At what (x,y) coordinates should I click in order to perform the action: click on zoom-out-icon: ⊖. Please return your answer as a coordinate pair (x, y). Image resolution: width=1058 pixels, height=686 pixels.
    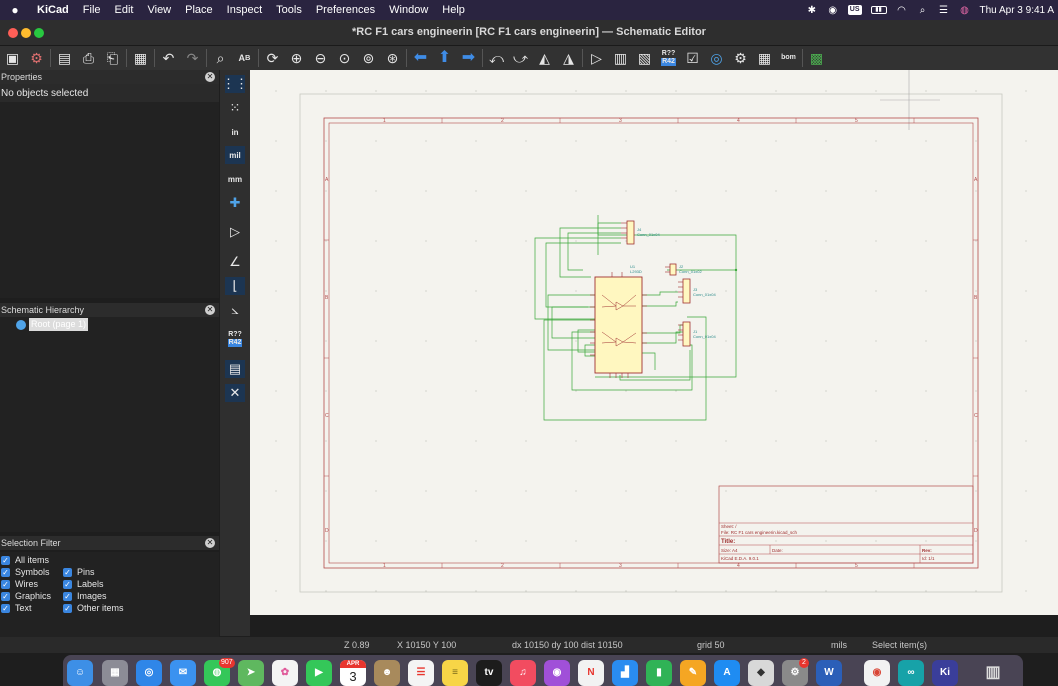
    Looking at the image, I should click on (320, 58).